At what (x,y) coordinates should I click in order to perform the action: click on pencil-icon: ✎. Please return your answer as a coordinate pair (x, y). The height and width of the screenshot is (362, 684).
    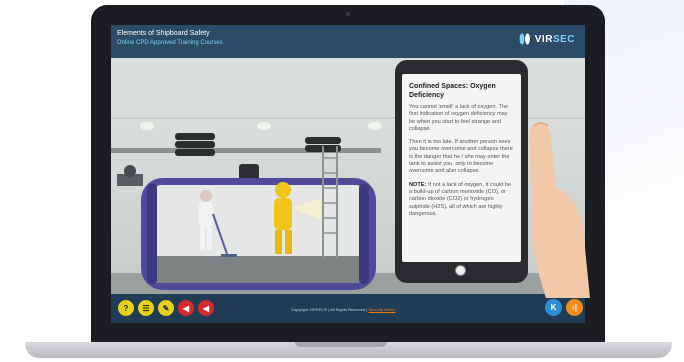
    Looking at the image, I should click on (166, 308).